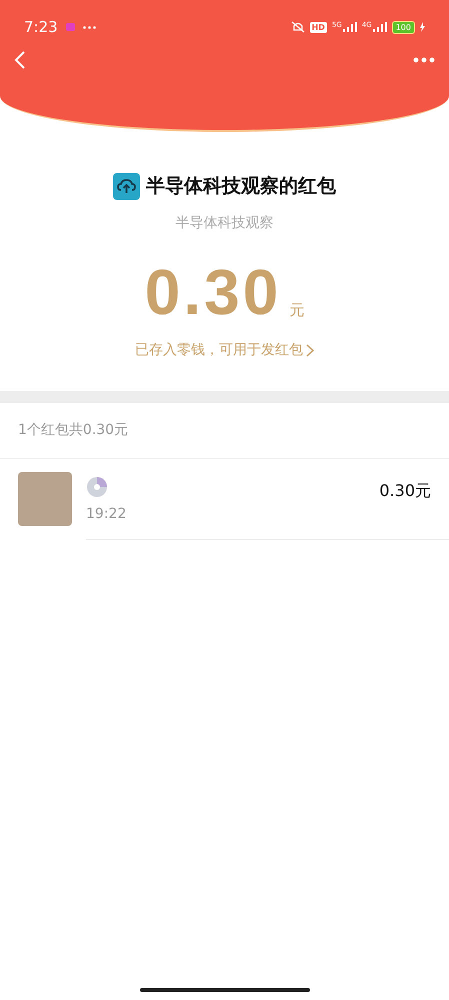 The width and height of the screenshot is (449, 1000). Describe the element at coordinates (424, 60) in the screenshot. I see `more-icon` at that location.